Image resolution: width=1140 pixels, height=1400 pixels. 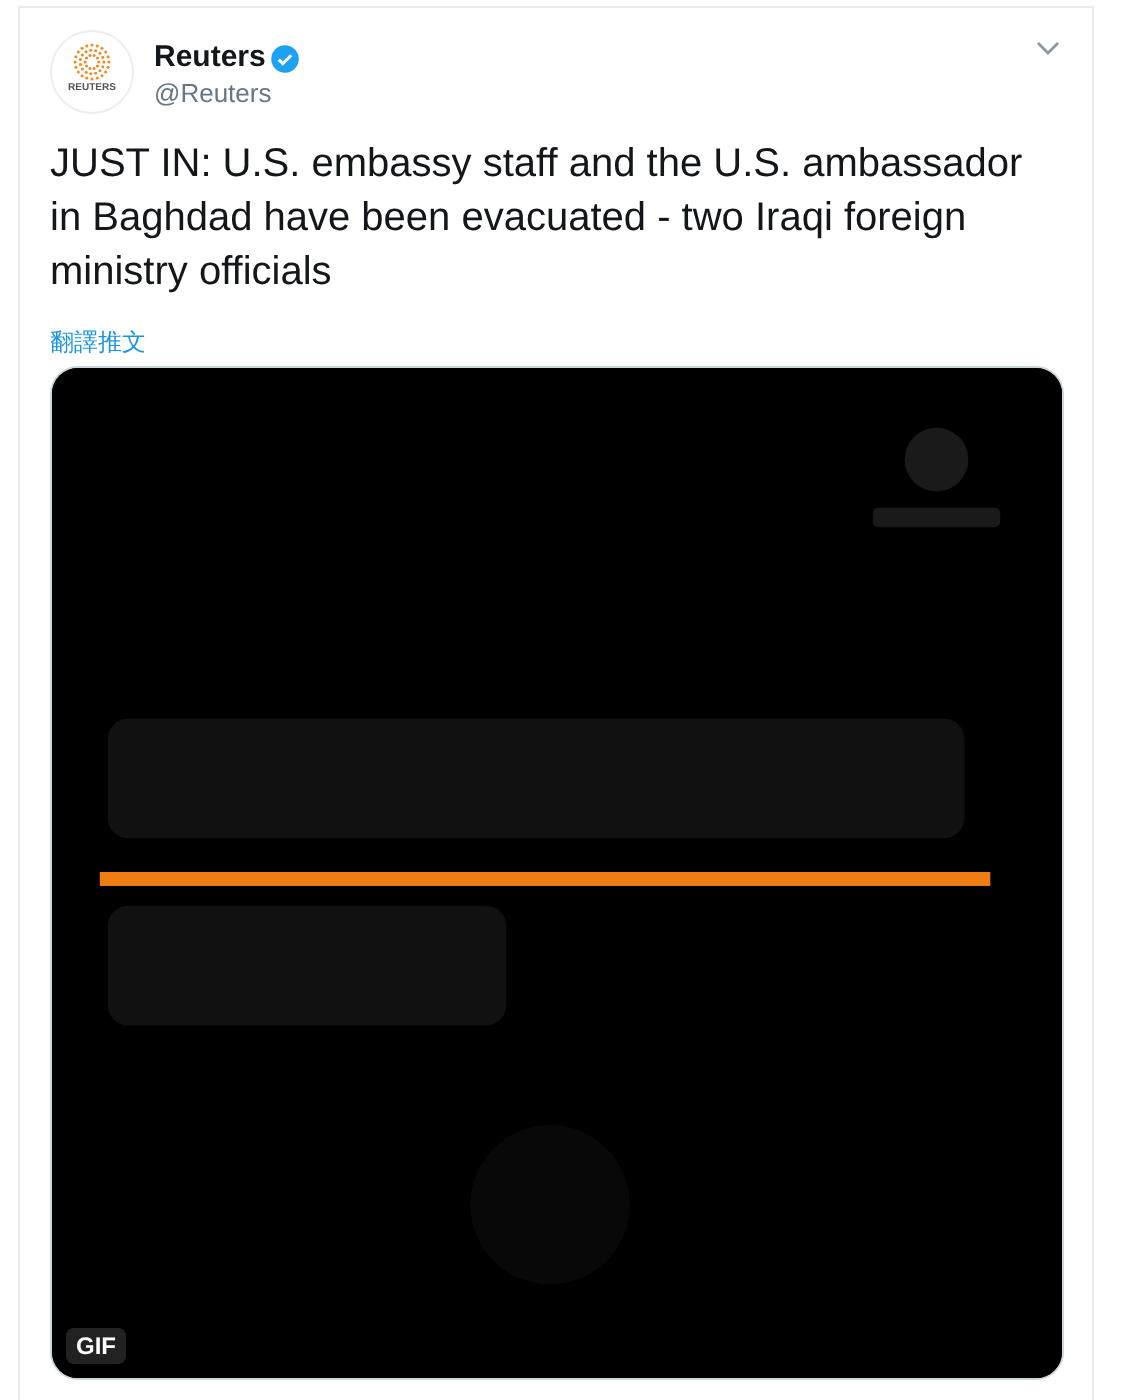 What do you see at coordinates (537, 219) in the screenshot?
I see `tweet-text: JUST IN: U.S. embassy staff and the U.S. ambassador in Baghdad have been evacuated - two Iraqi foreign ministry officials` at bounding box center [537, 219].